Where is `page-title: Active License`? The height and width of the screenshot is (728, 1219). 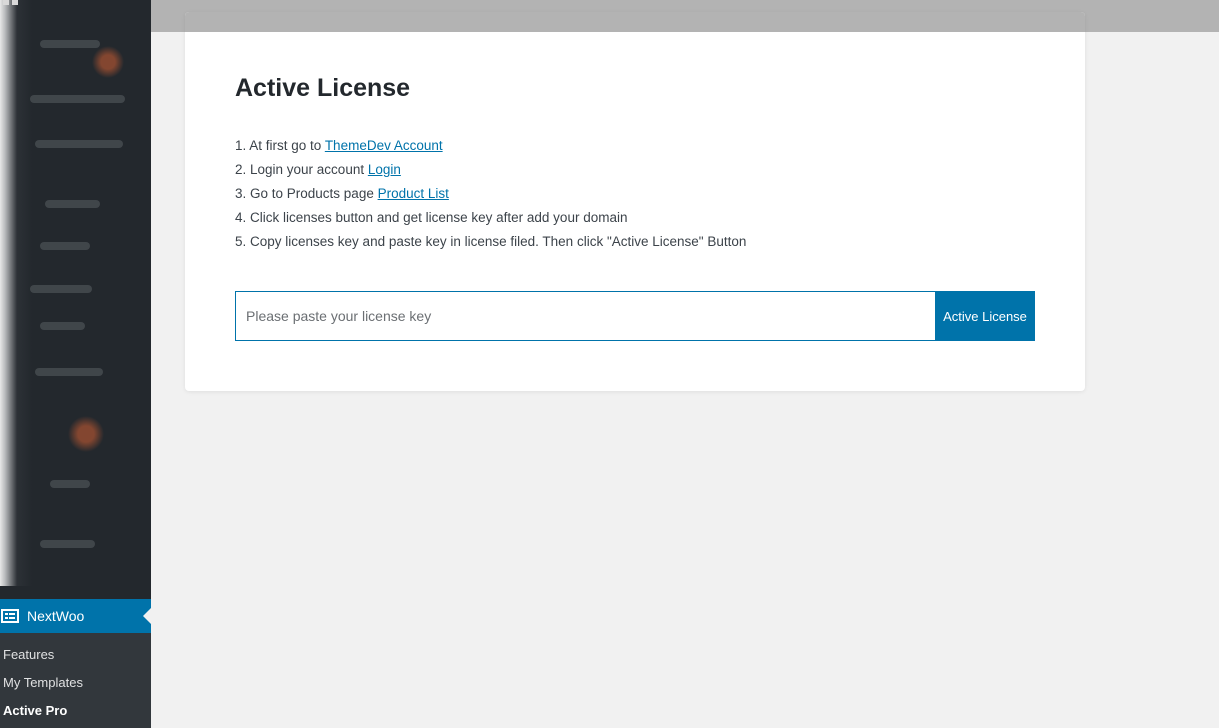 page-title: Active License is located at coordinates (323, 88).